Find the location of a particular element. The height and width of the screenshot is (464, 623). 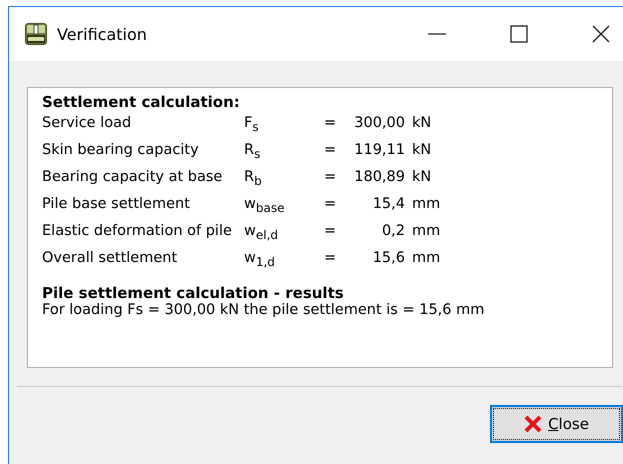

row-label: Elastic deformation of pile is located at coordinates (137, 231).